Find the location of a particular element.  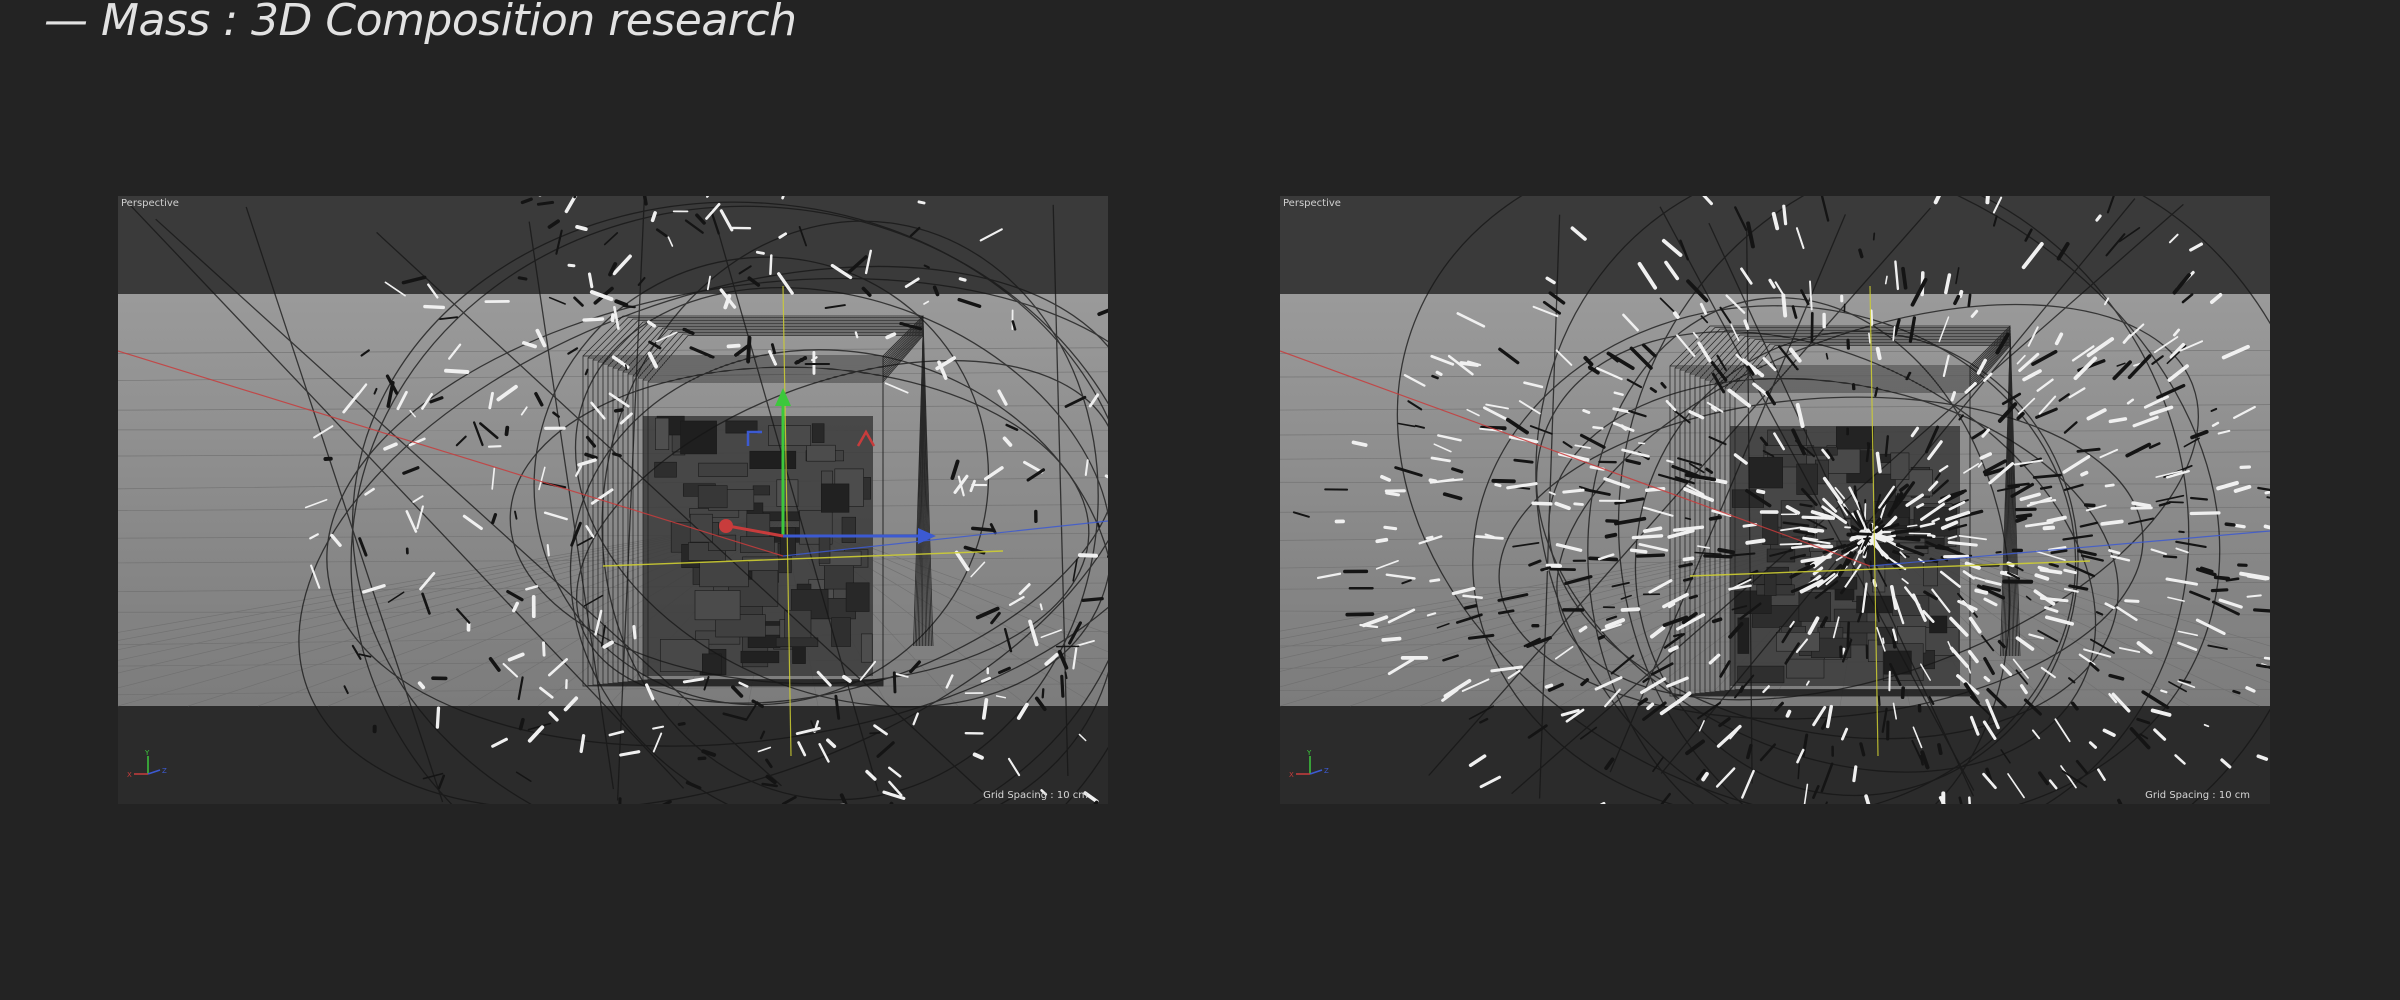

page-title: — Mass : 3D Composition research is located at coordinates (420, 23).